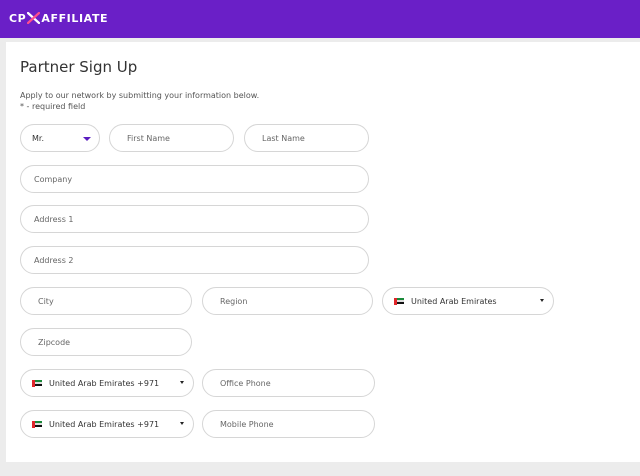  Describe the element at coordinates (288, 424) in the screenshot. I see `mobile-phone-input: Mobile Phone` at that location.